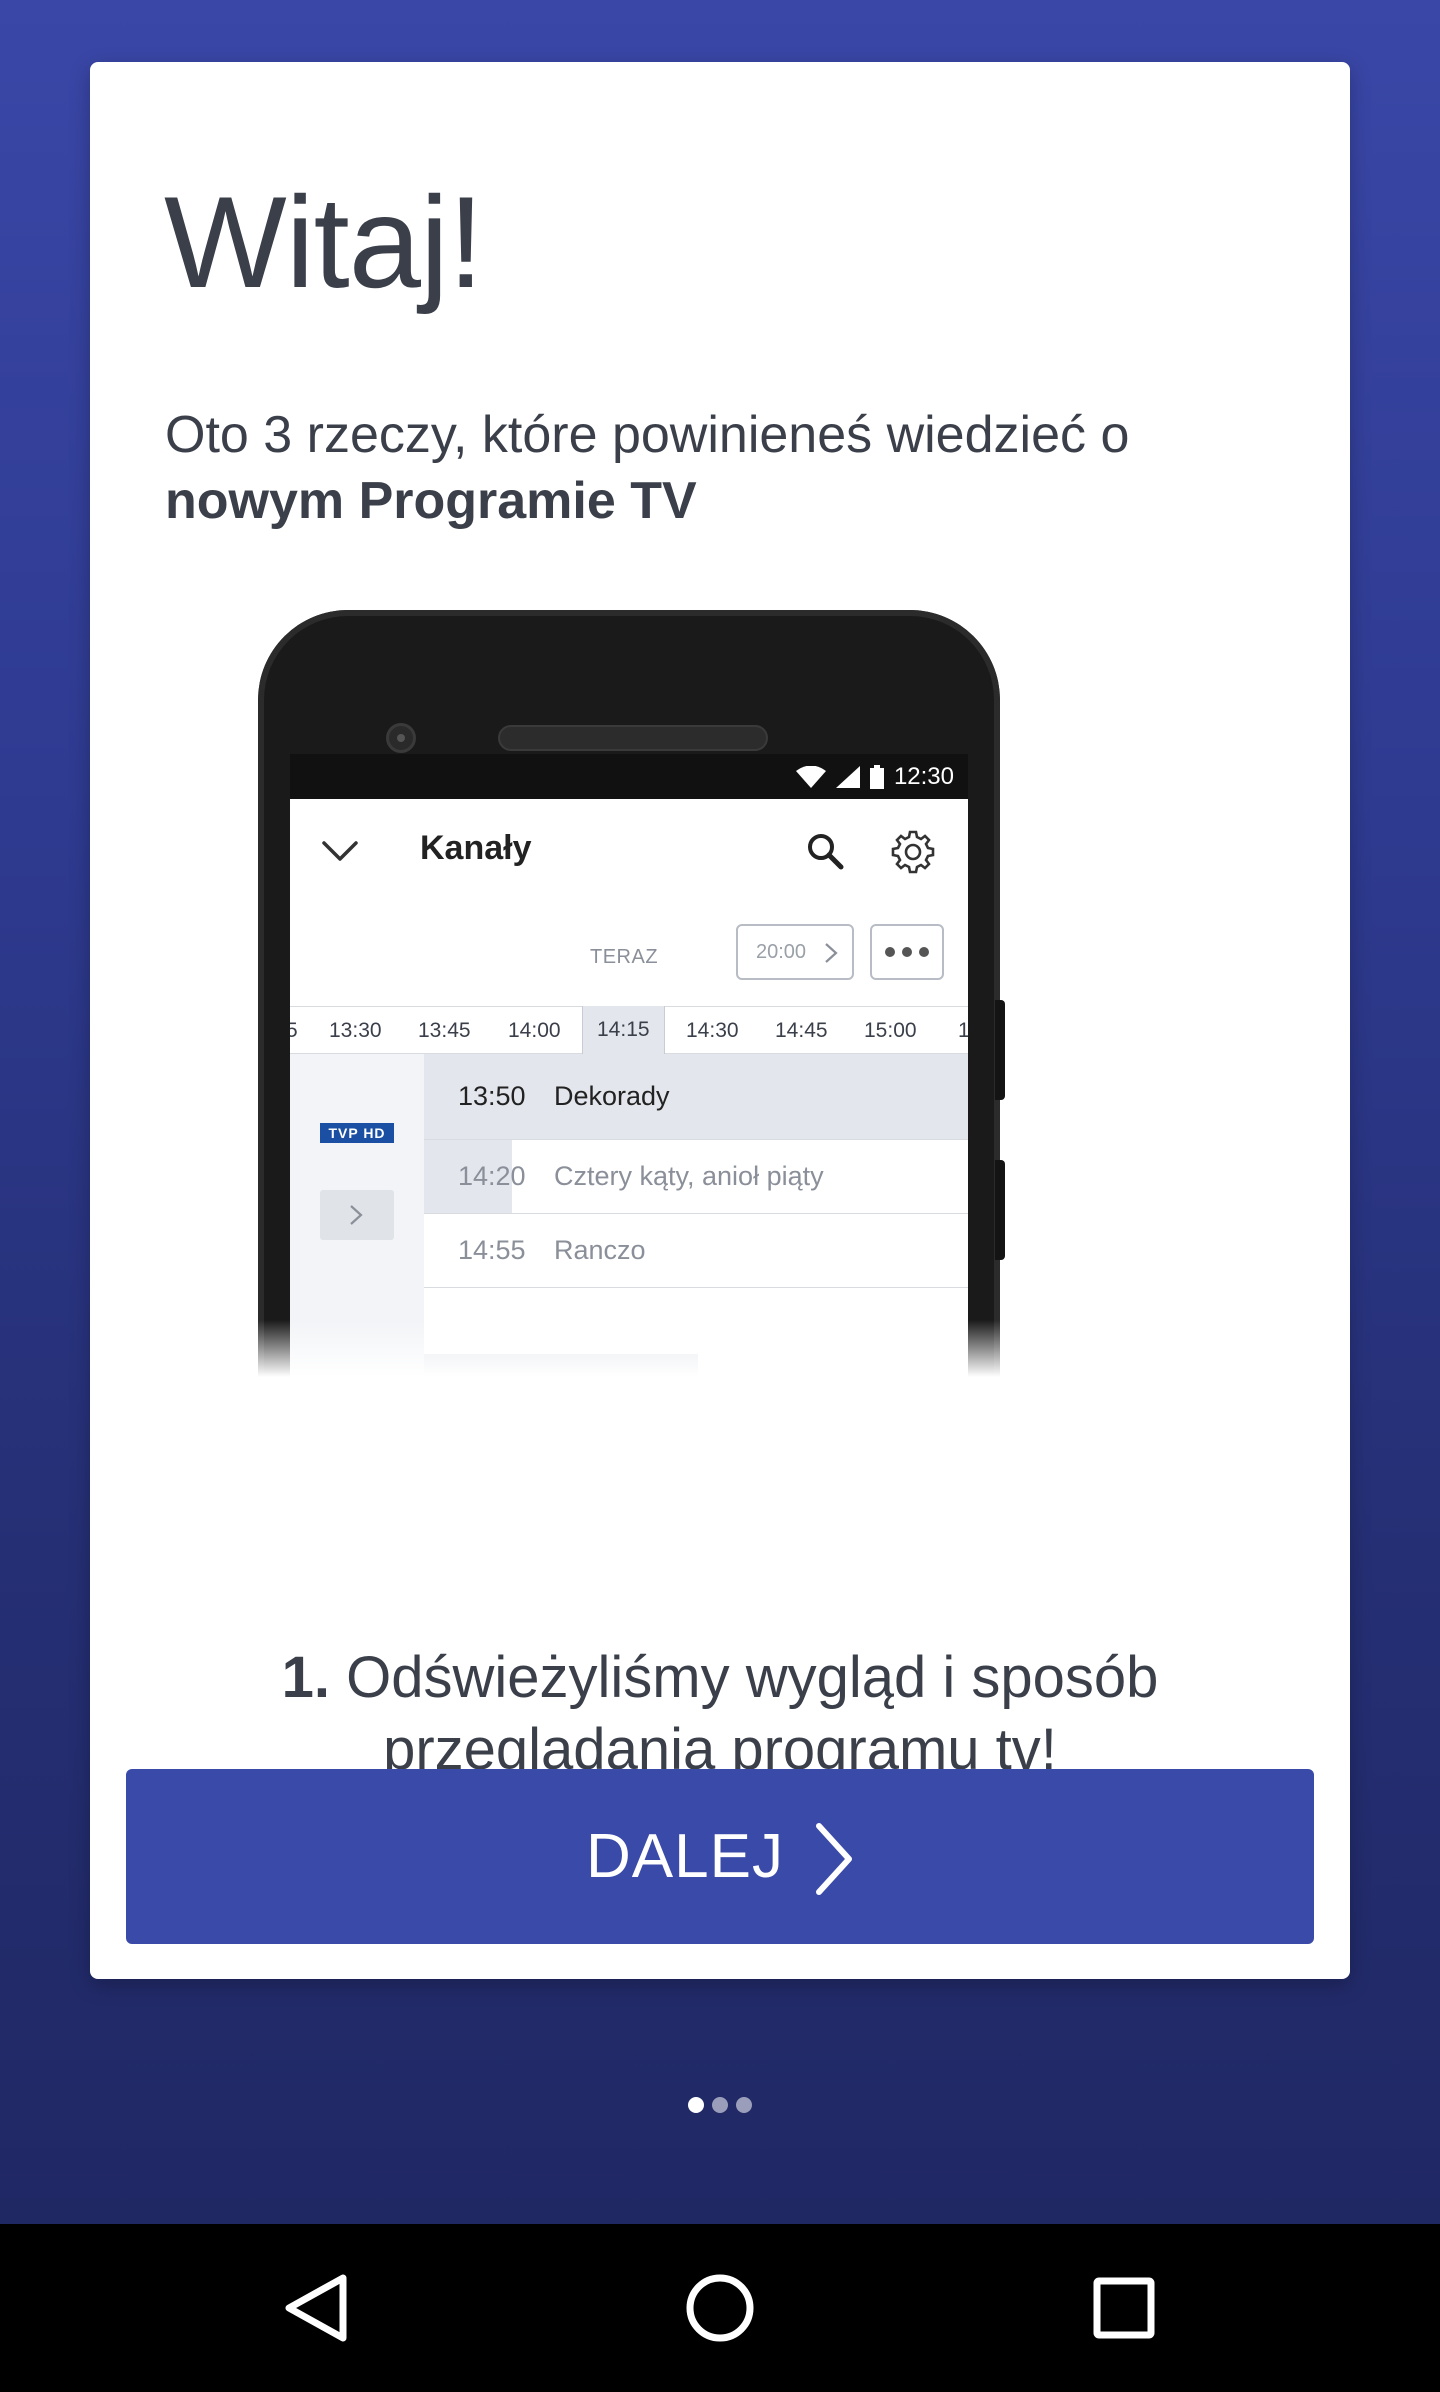  I want to click on next-button-label: DALEJ, so click(685, 1856).